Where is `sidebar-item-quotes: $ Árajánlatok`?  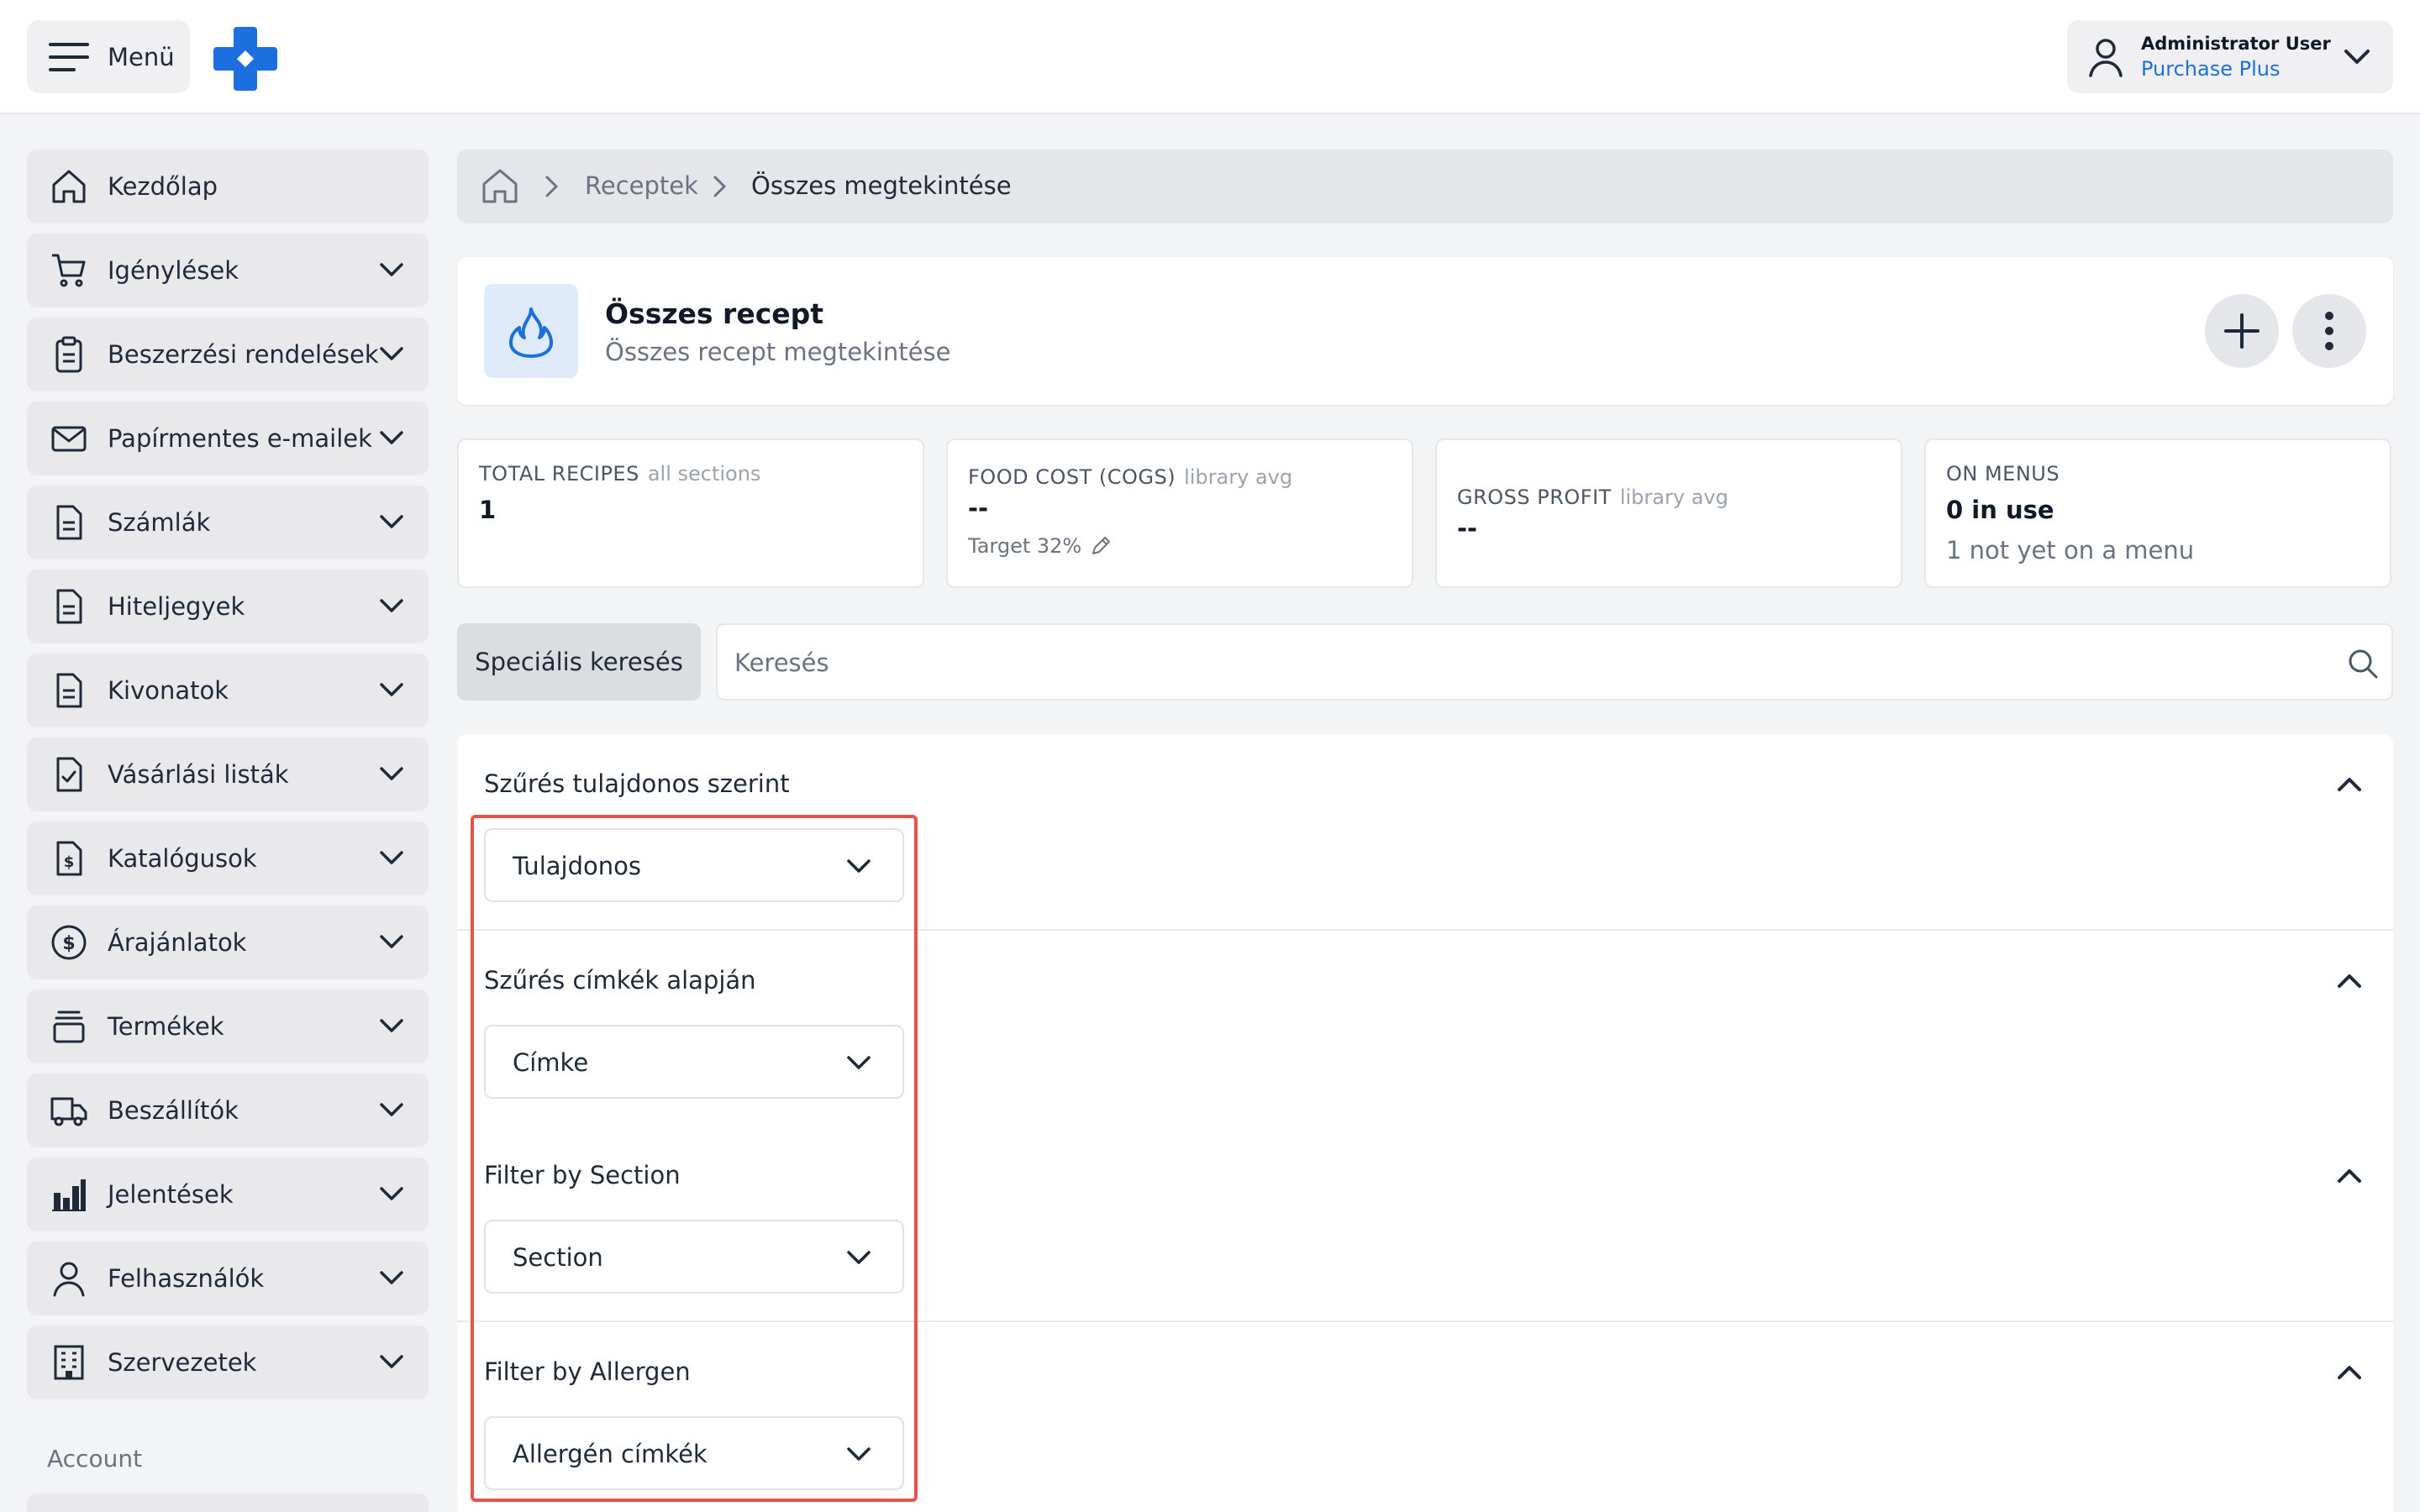
sidebar-item-quotes: $ Árajánlatok is located at coordinates (228, 942).